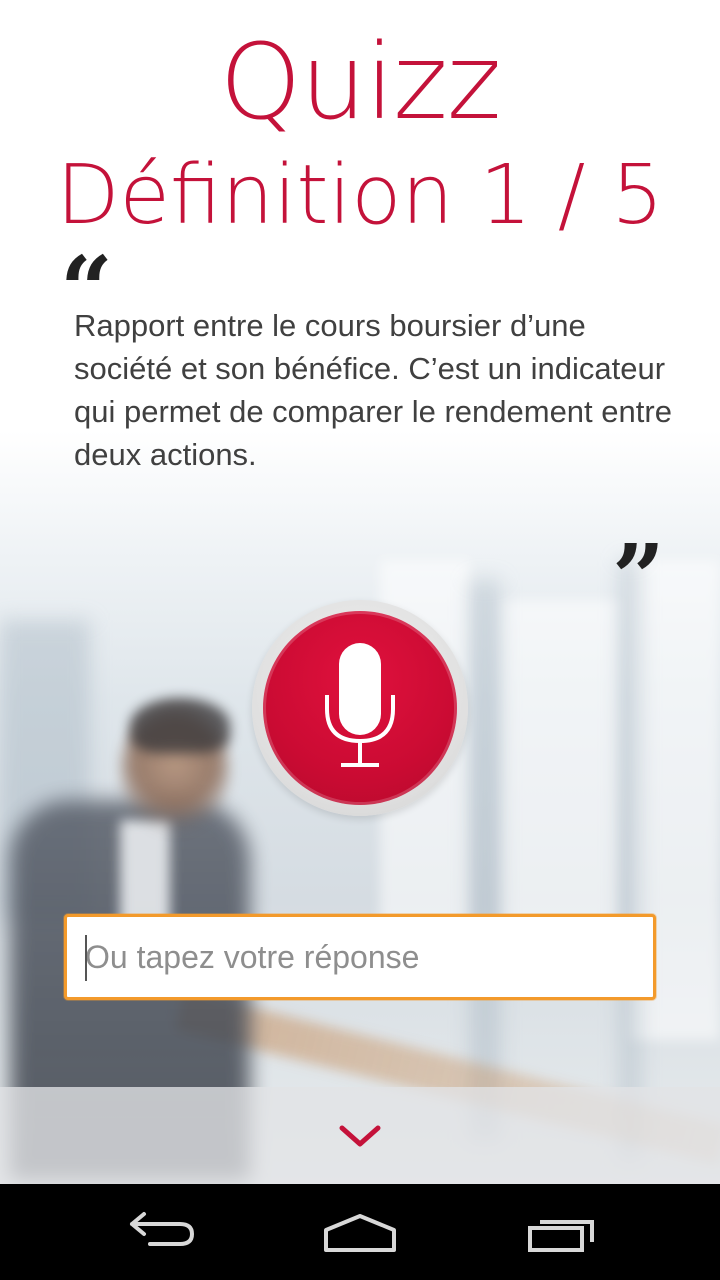 The image size is (720, 1280). Describe the element at coordinates (86, 958) in the screenshot. I see `text-cursor` at that location.